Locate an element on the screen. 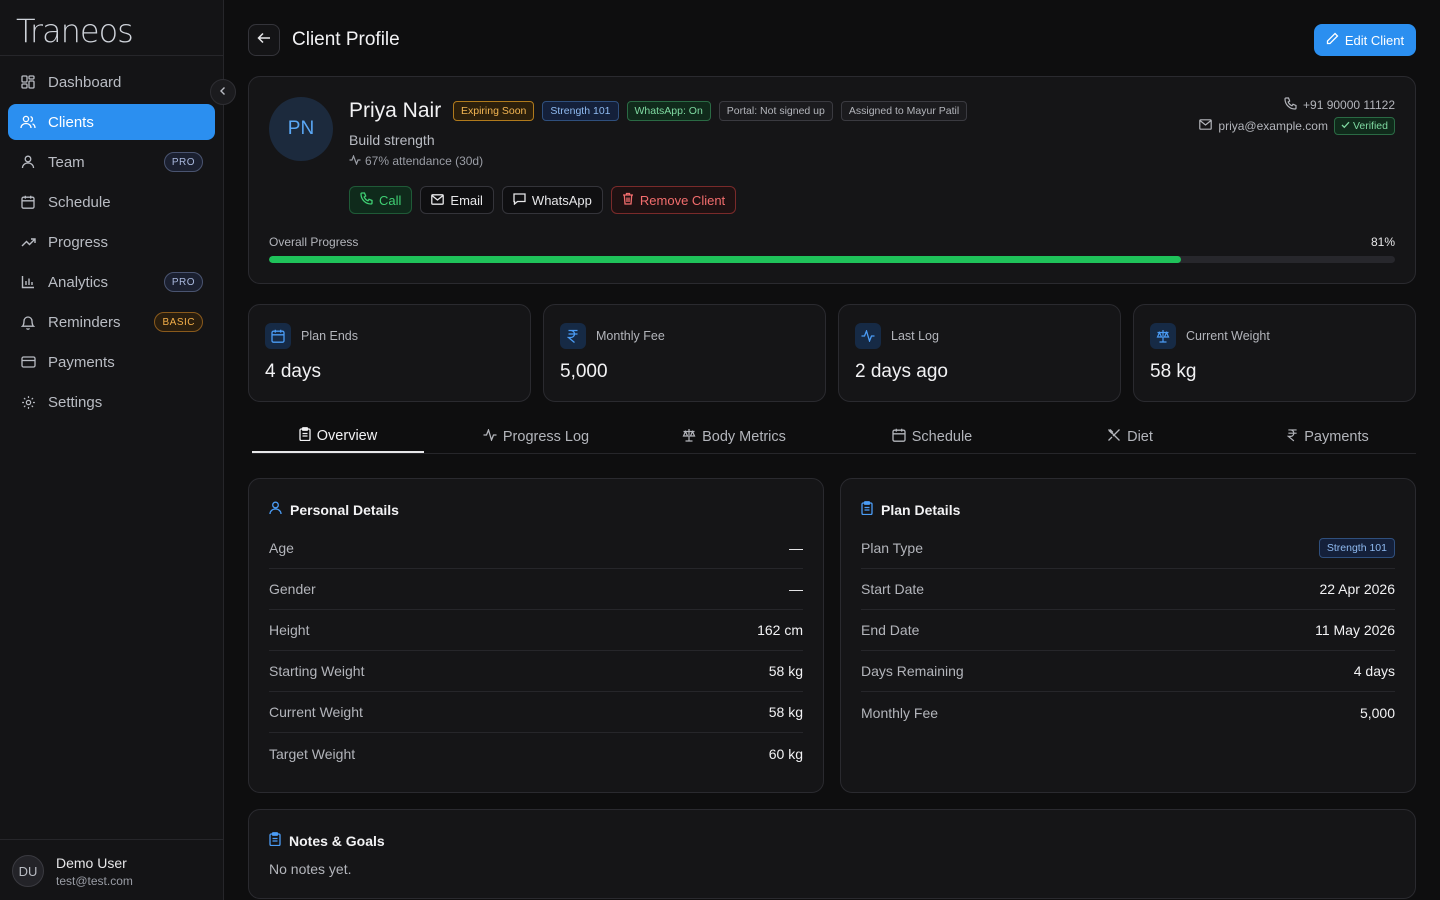 This screenshot has width=1440, height=900. stat-label: Plan Ends is located at coordinates (329, 336).